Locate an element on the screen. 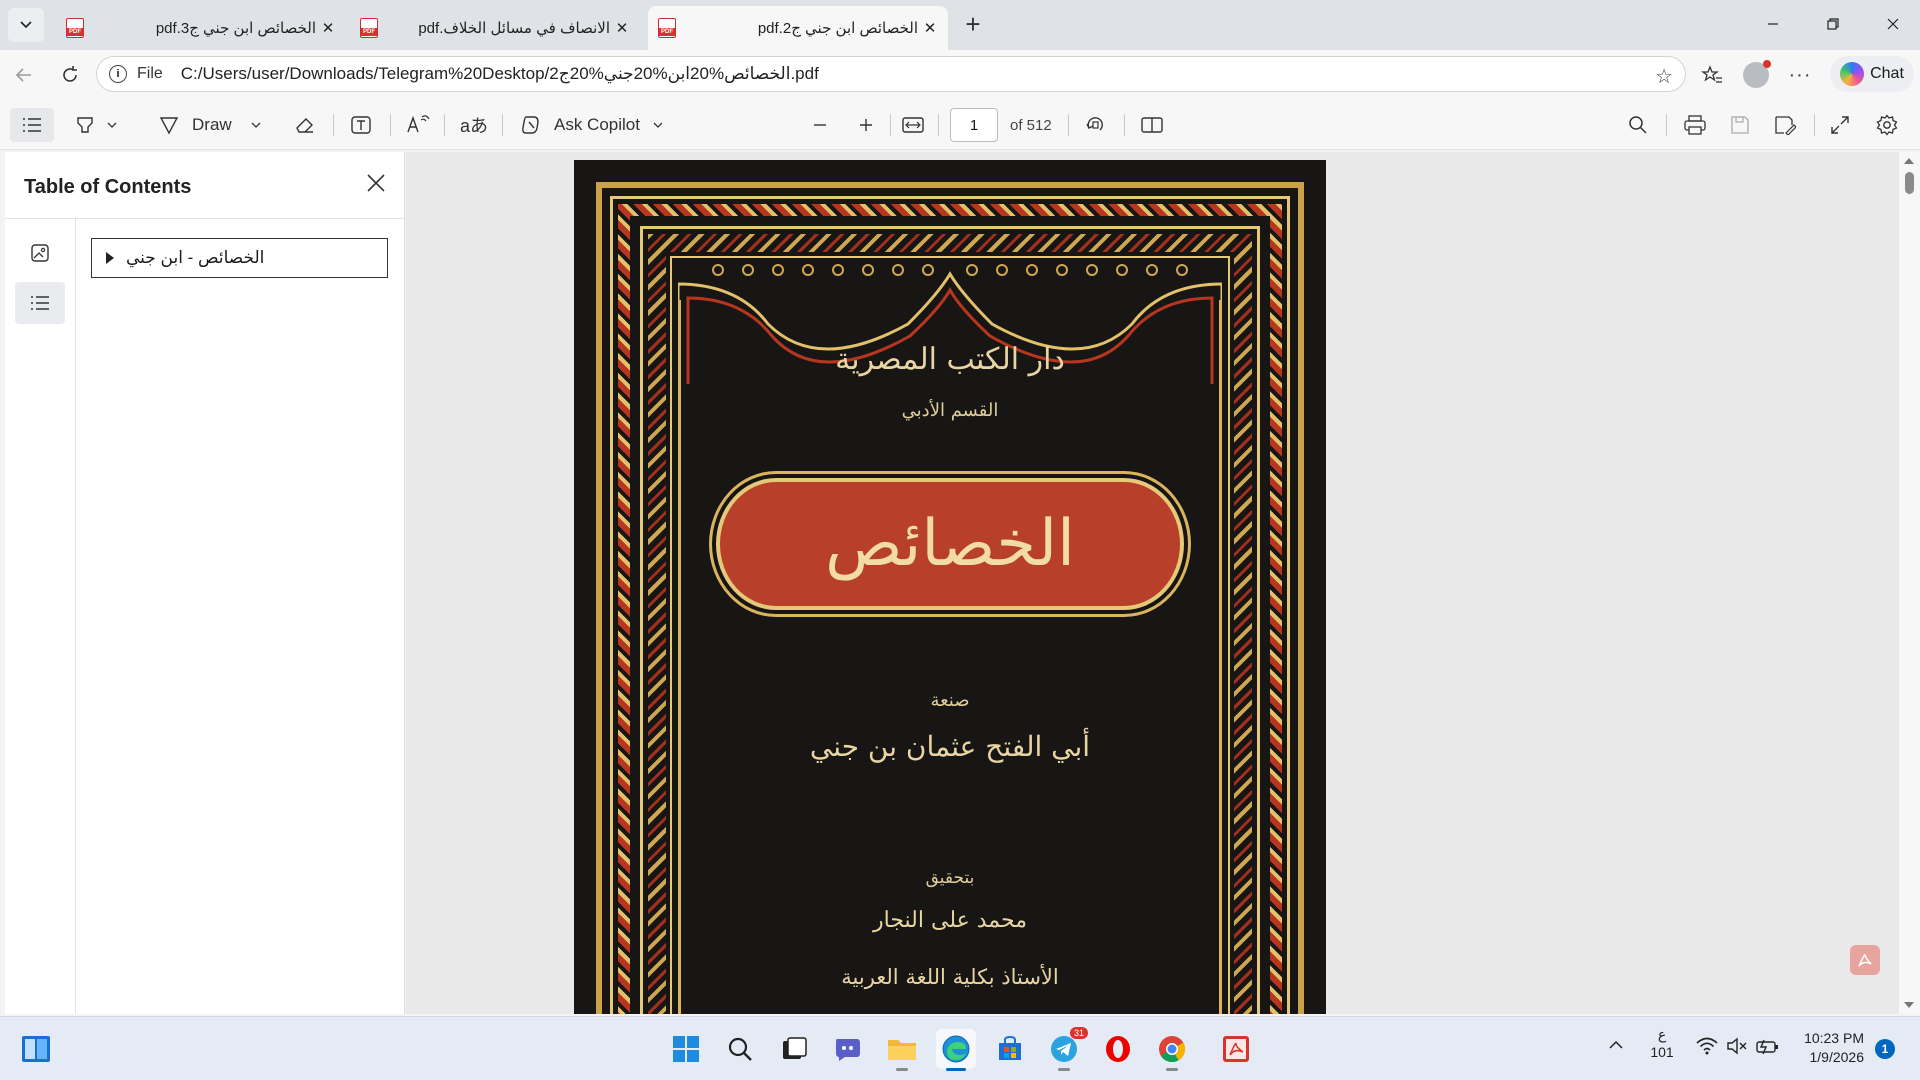 The image size is (1920, 1080). taskbar-chrome is located at coordinates (1172, 1050).